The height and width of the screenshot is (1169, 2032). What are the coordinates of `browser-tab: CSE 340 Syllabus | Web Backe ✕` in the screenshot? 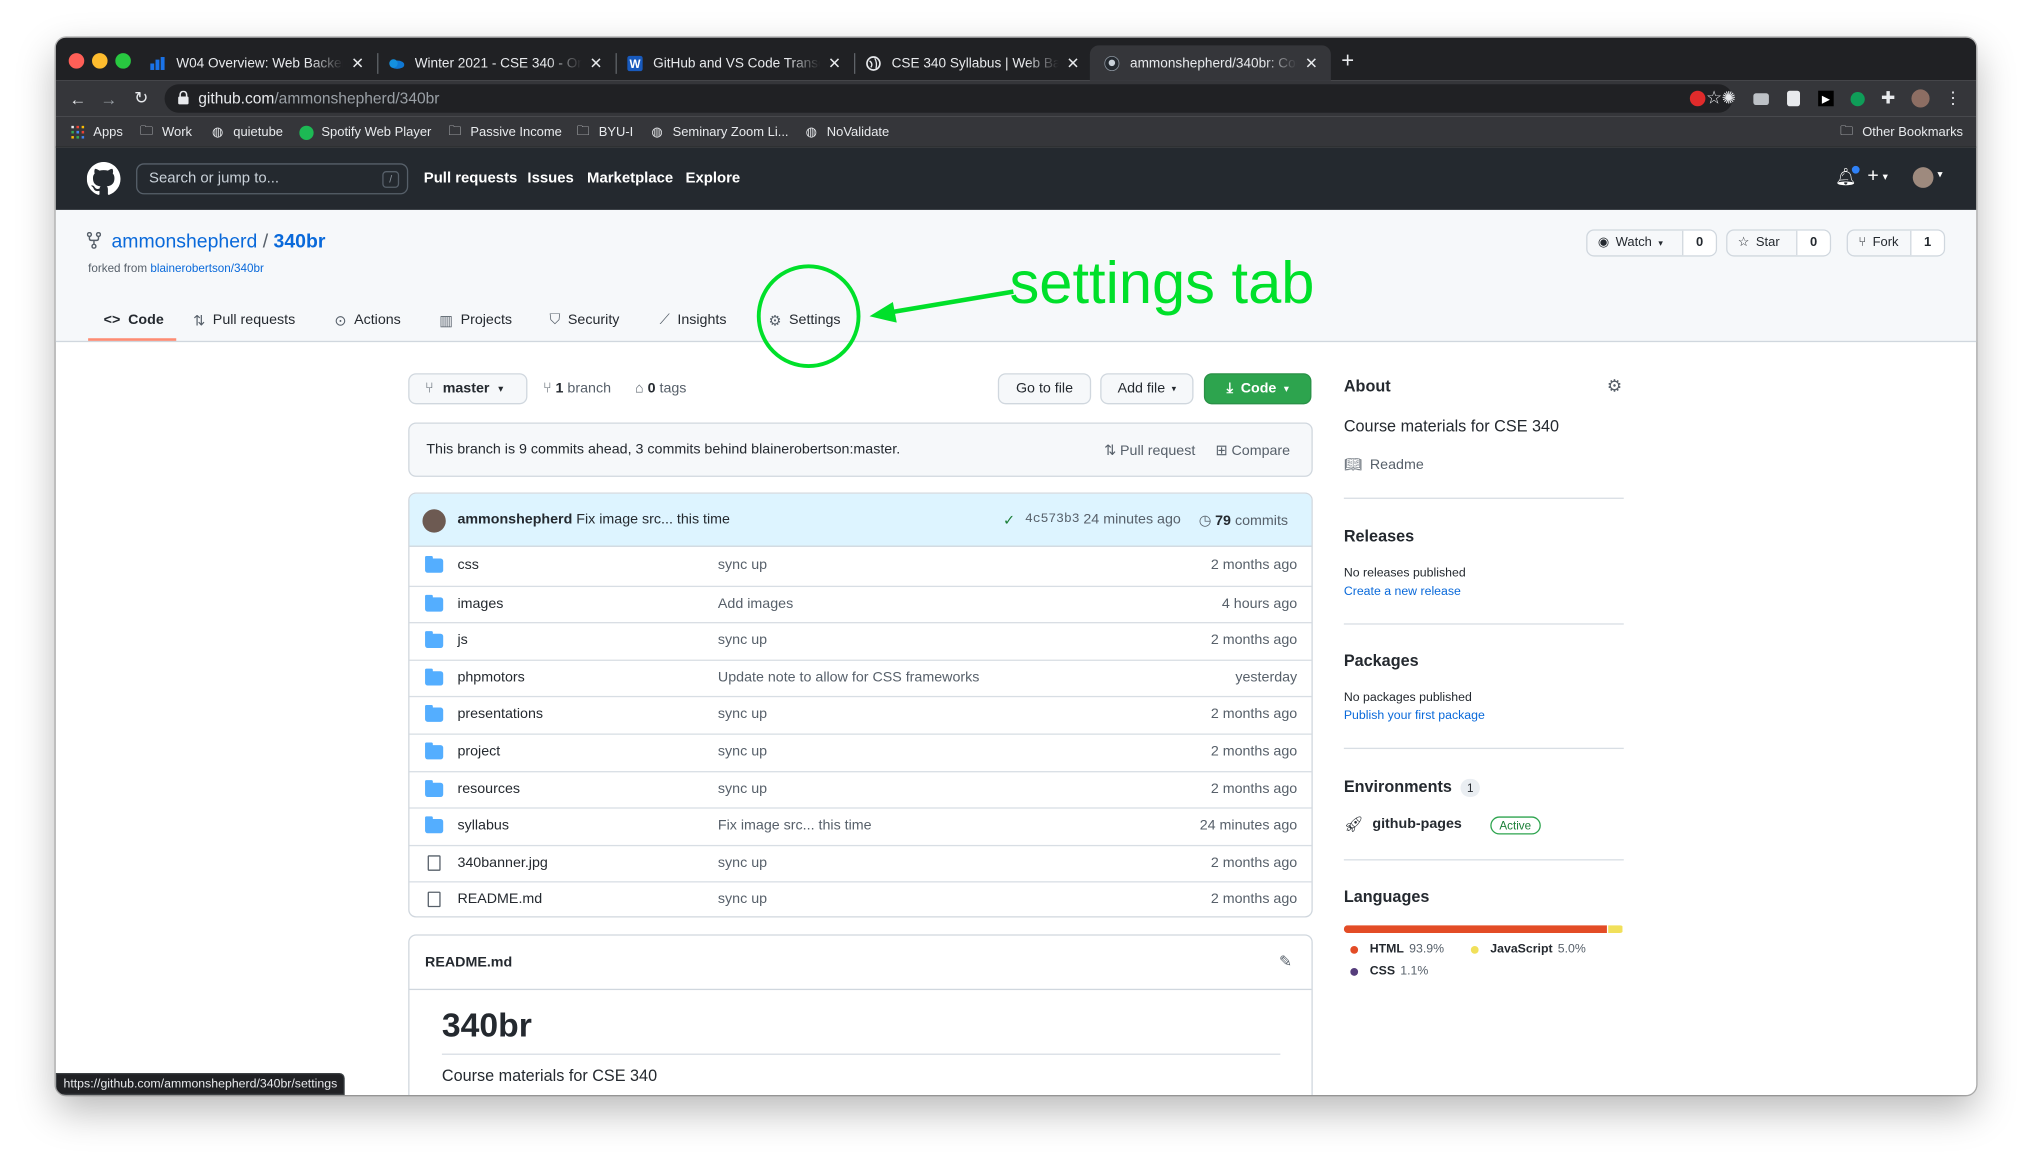 It's located at (971, 62).